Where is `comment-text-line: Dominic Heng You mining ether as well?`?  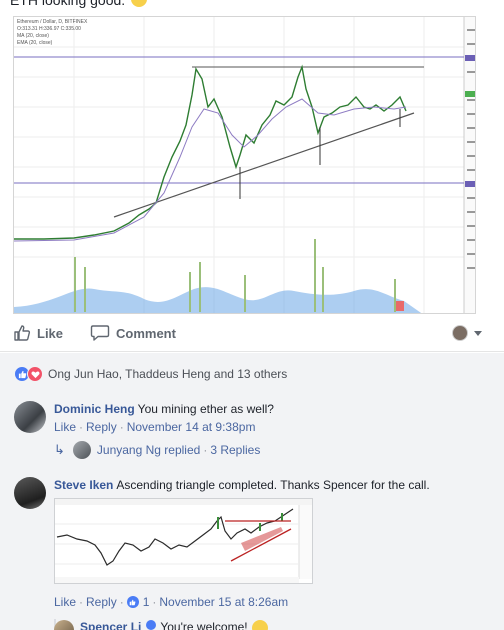 comment-text-line: Dominic Heng You mining ether as well? is located at coordinates (164, 409).